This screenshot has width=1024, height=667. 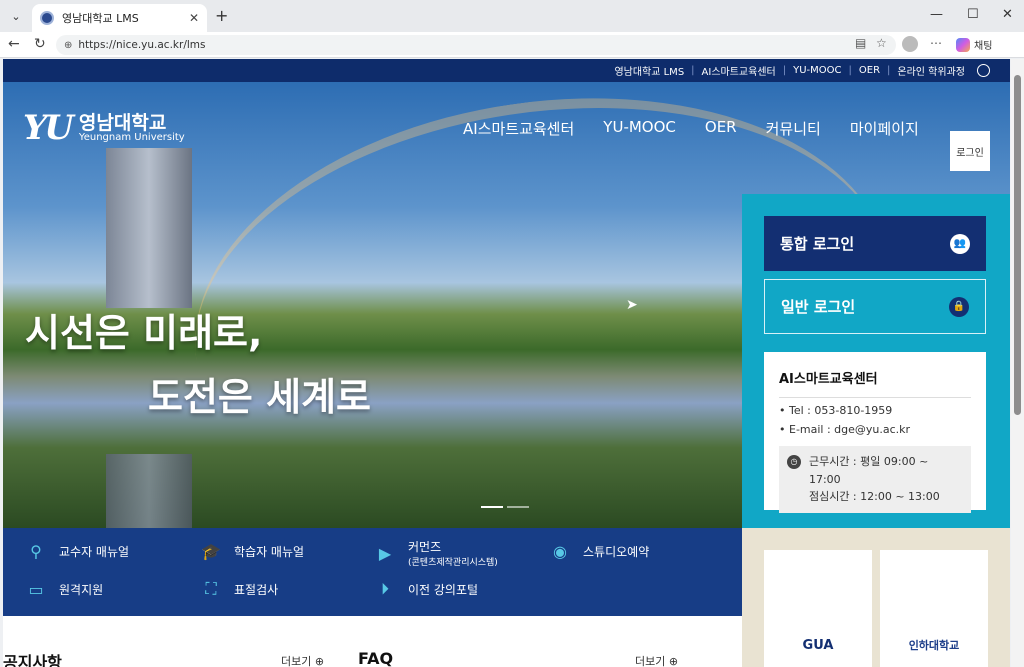 What do you see at coordinates (211, 551) in the screenshot?
I see `graduation-cap-icon: 🎓` at bounding box center [211, 551].